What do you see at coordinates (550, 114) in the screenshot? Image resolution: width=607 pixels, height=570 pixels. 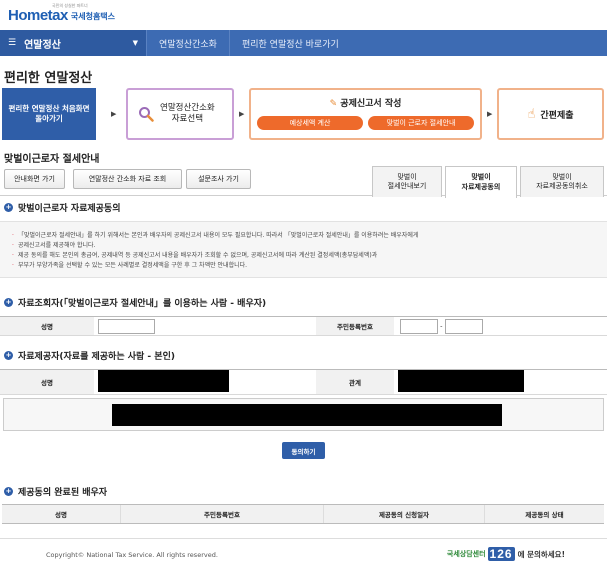 I see `simple-submit-button: ☝ 간편제출` at bounding box center [550, 114].